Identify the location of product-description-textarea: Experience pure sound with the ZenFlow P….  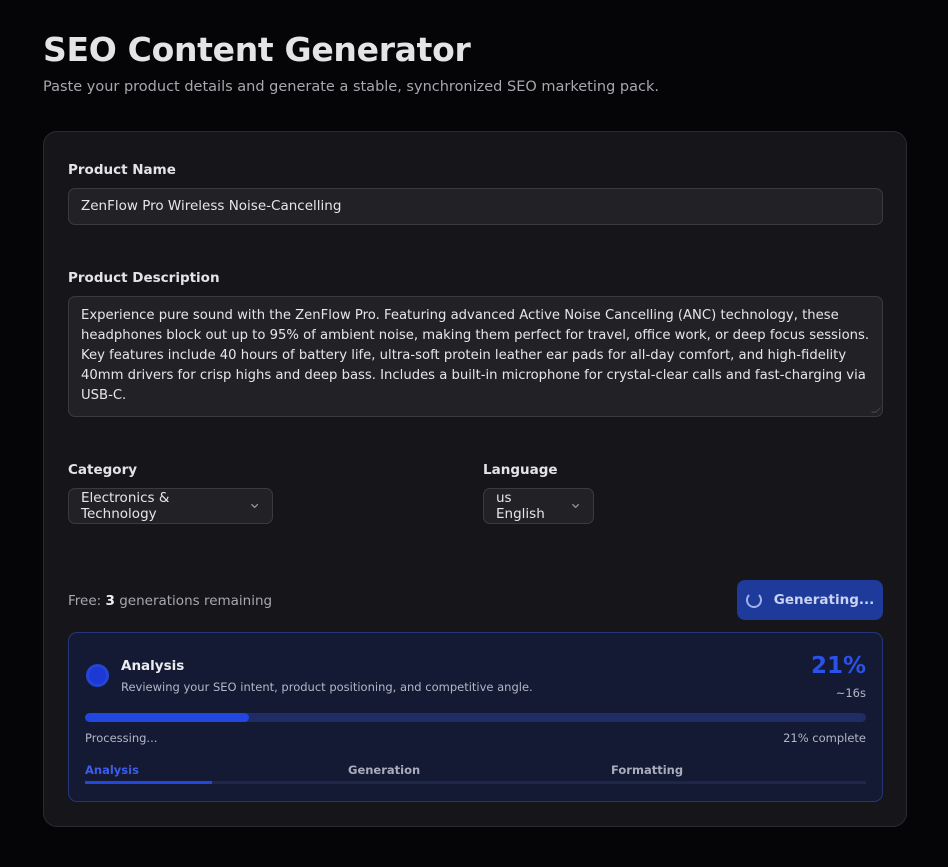
(475, 356).